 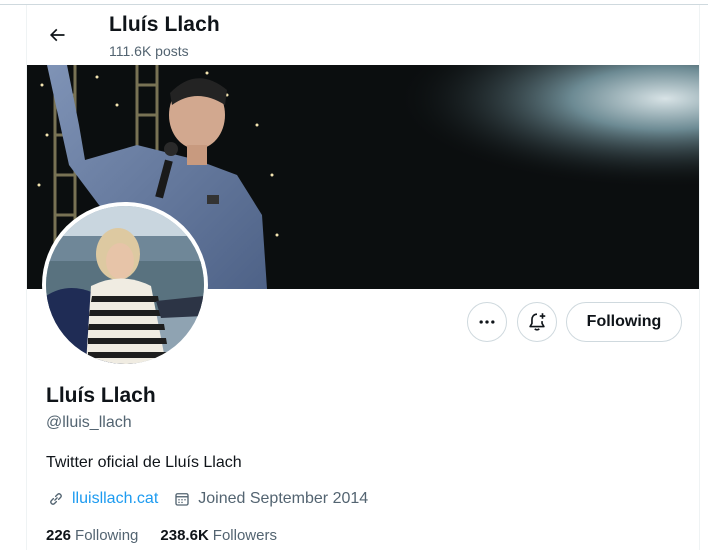 I want to click on link-icon, so click(x=56, y=499).